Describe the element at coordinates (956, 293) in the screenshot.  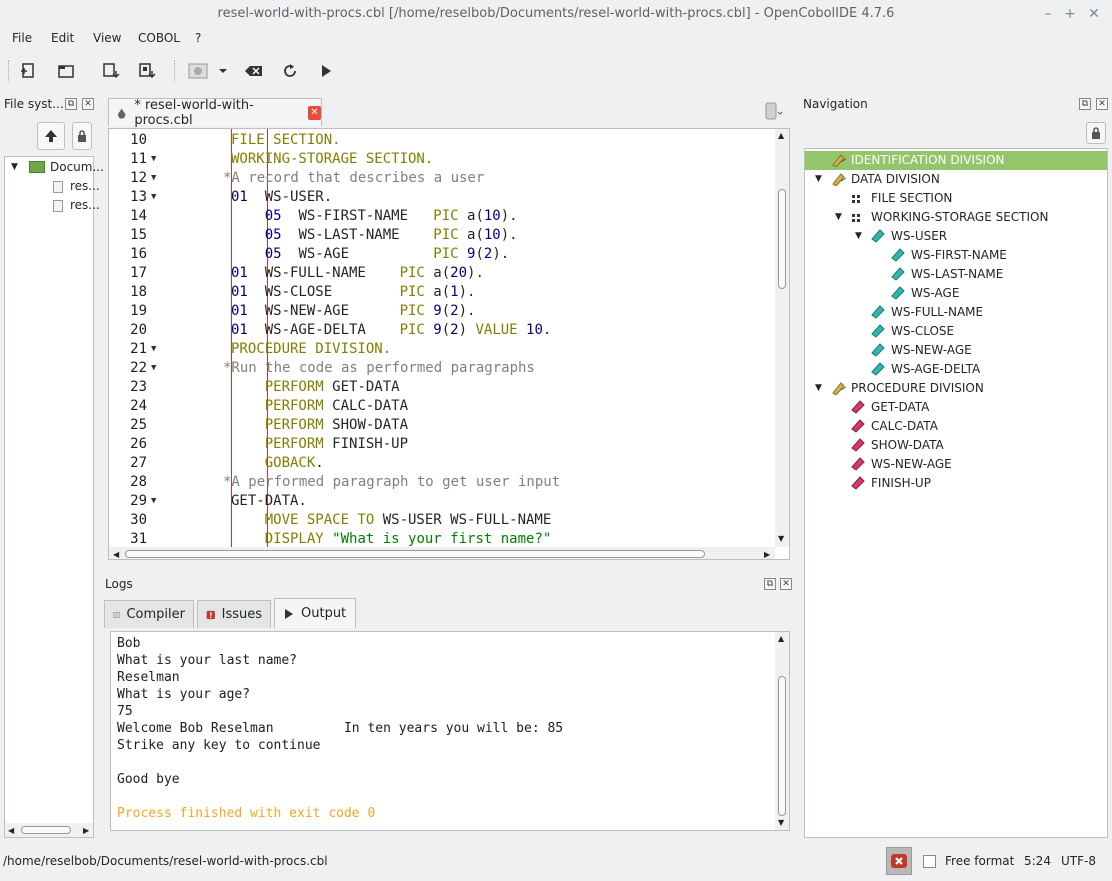
I see `nav-item: WS-AGE` at that location.